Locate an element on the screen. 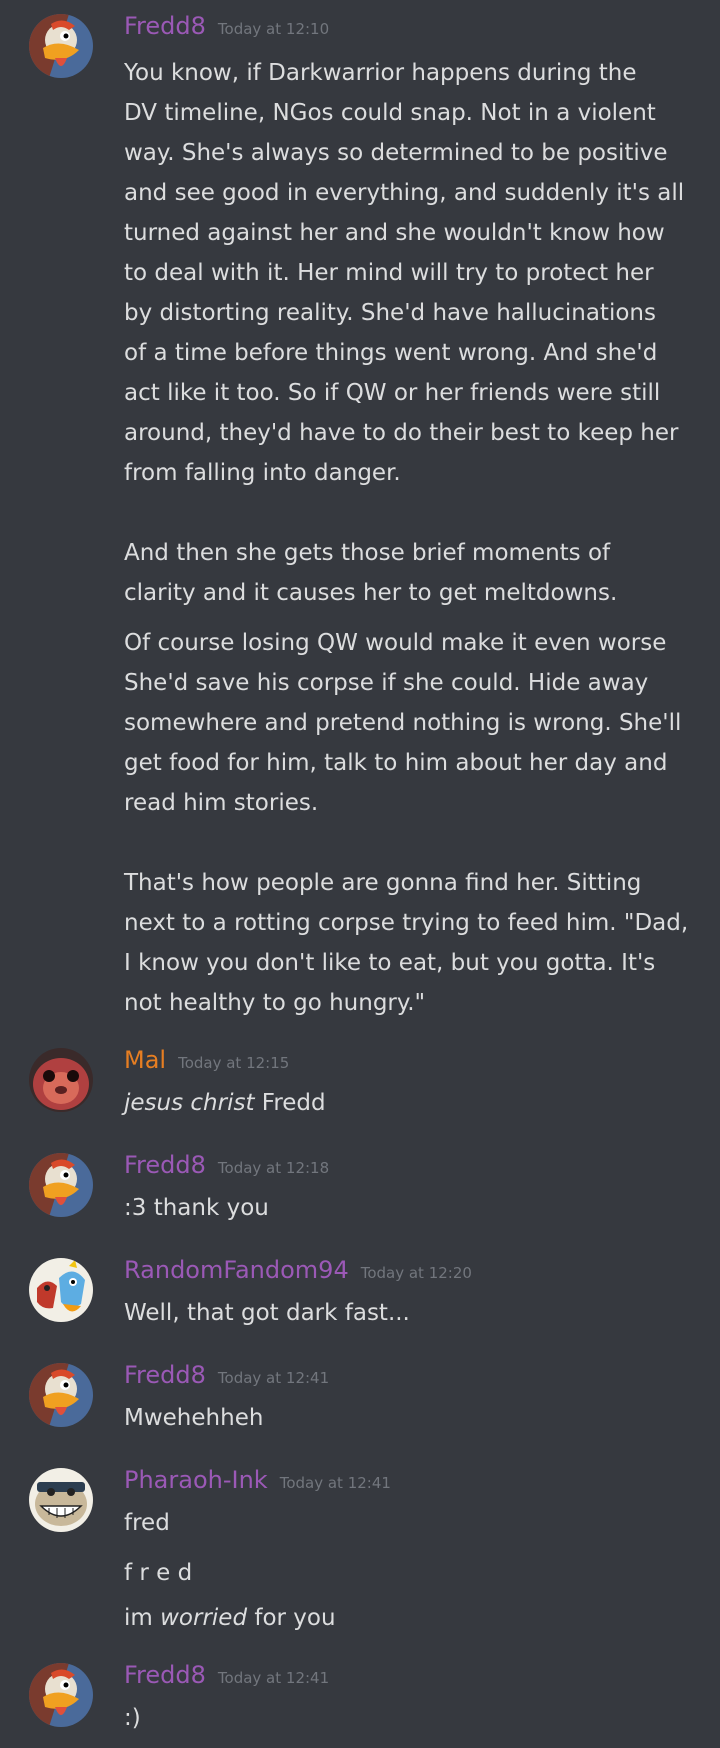 The width and height of the screenshot is (720, 1748). message-line: read him stories. is located at coordinates (221, 803).